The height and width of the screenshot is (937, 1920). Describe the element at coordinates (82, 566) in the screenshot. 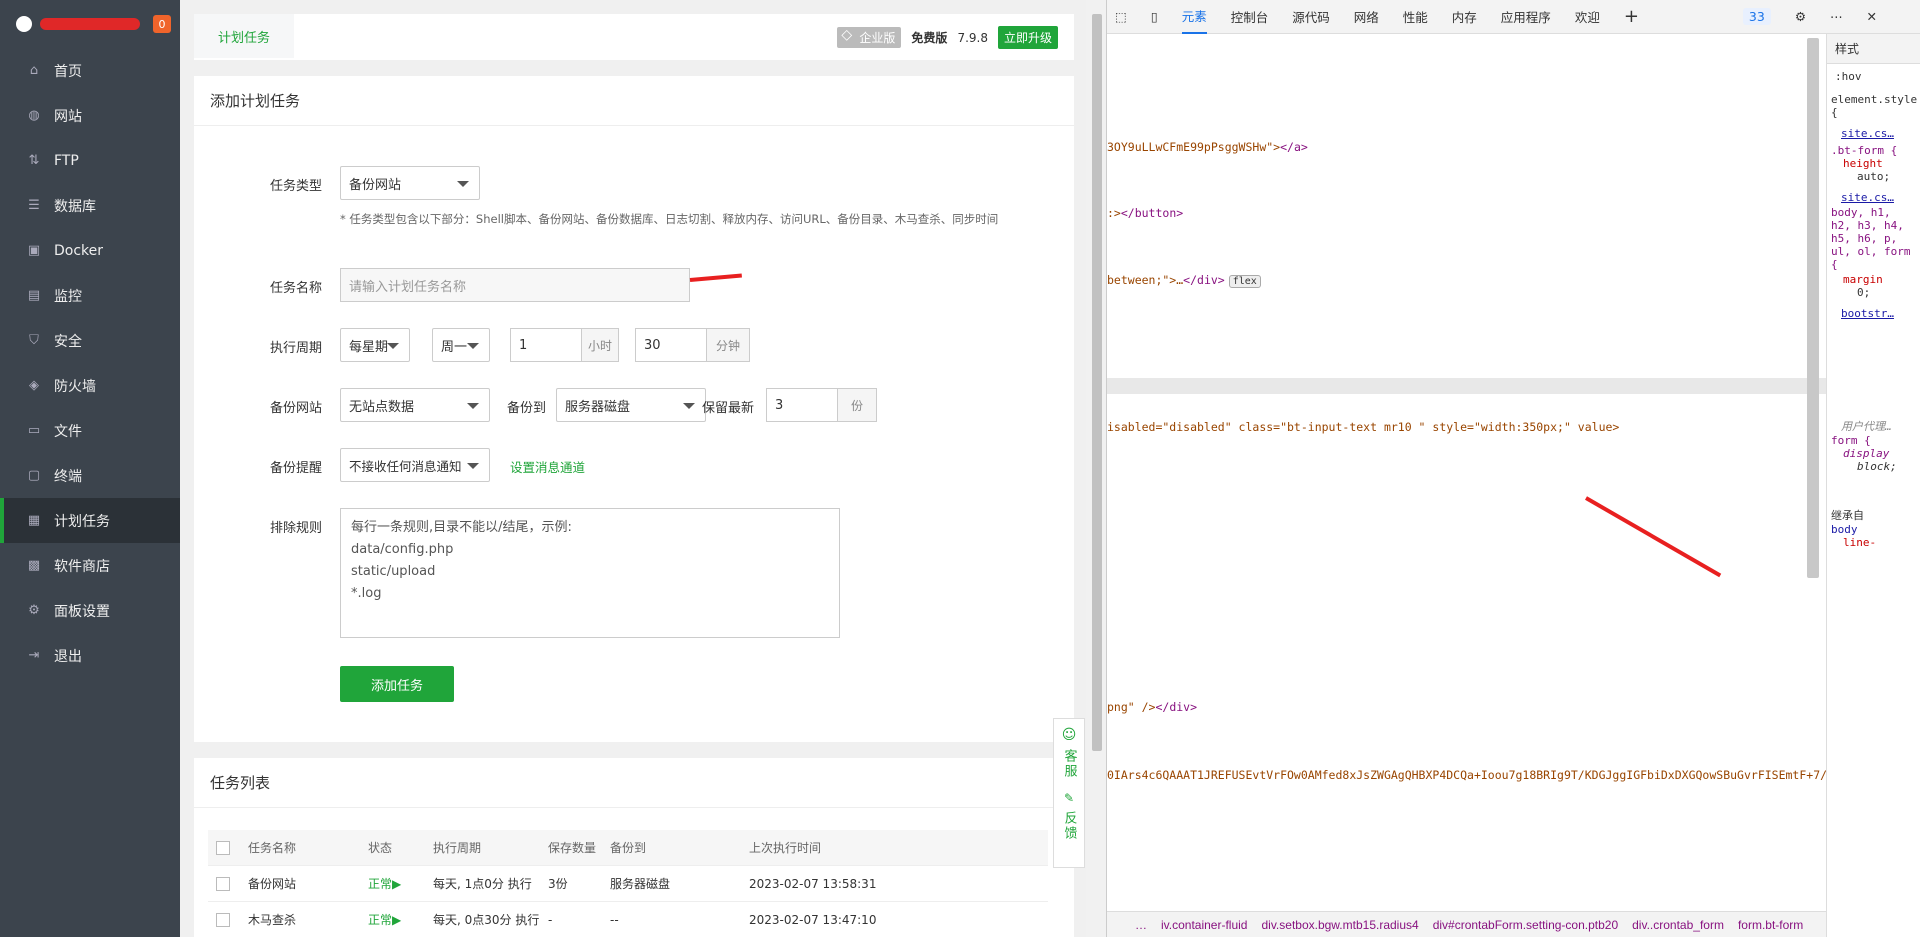

I see `sidebar-item-label: 软件商店` at that location.